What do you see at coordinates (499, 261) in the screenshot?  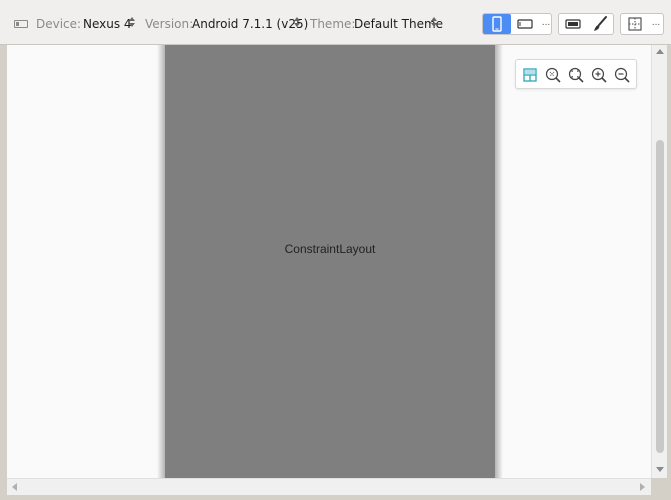 I see `phone-shadow-right` at bounding box center [499, 261].